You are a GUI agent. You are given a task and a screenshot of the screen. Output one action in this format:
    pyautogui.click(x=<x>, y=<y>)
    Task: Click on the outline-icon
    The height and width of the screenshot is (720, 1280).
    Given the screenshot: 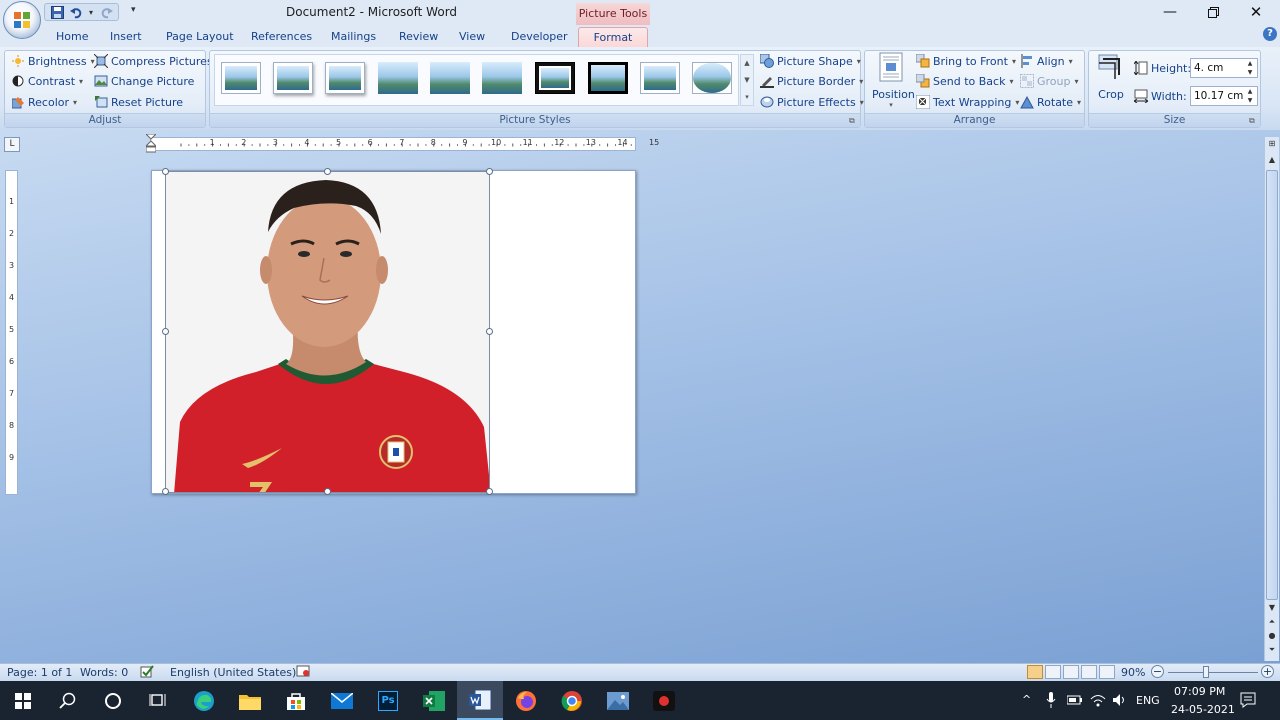 What is the action you would take?
    pyautogui.click(x=1089, y=672)
    